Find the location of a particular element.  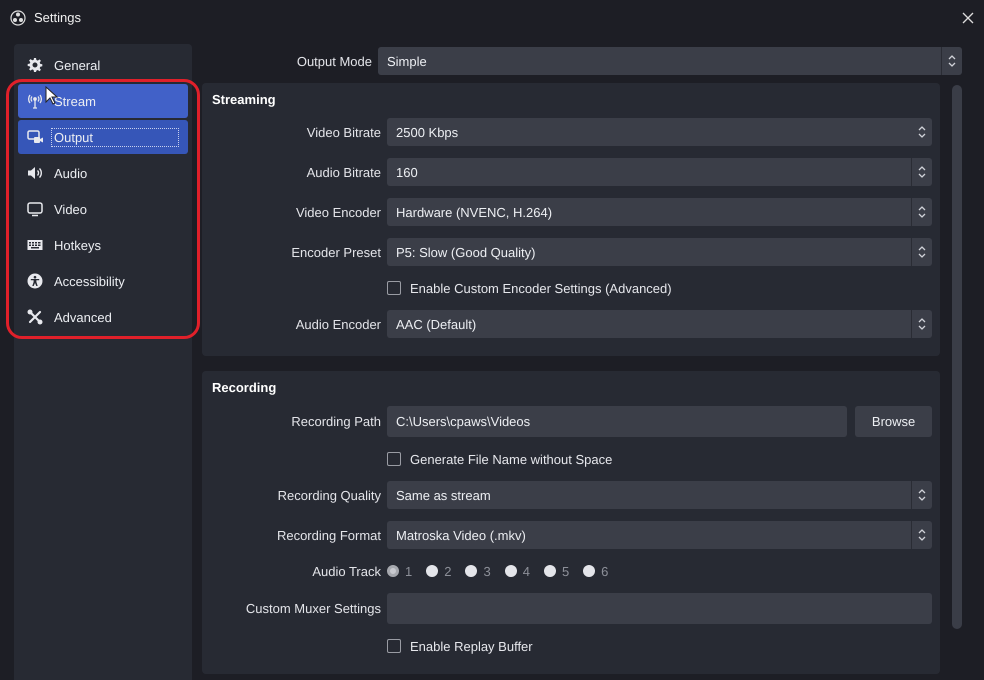

dropdown: 160 is located at coordinates (659, 172).